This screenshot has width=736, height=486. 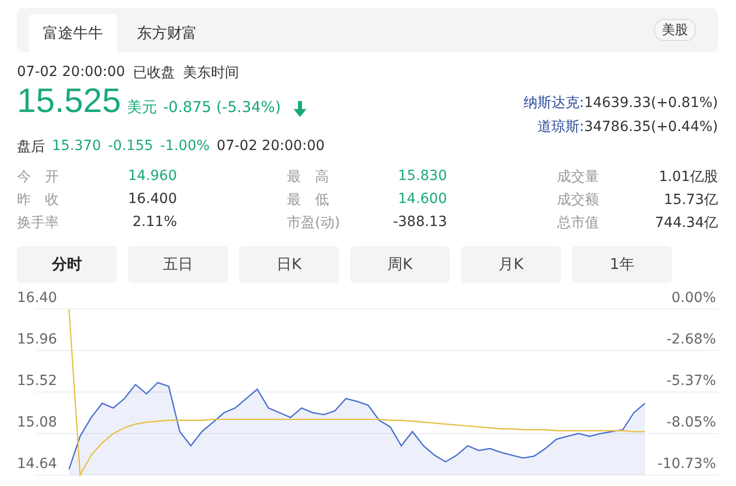 I want to click on timezone-label: 美东时间, so click(x=211, y=73).